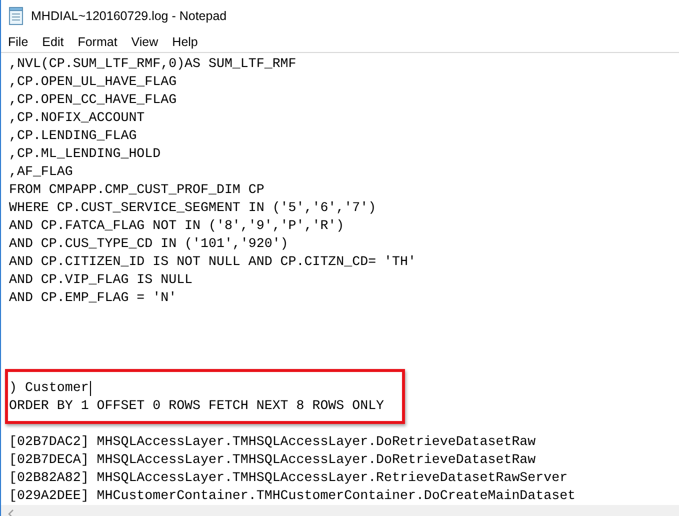 This screenshot has width=679, height=516. I want to click on scroll-left-icon, so click(11, 512).